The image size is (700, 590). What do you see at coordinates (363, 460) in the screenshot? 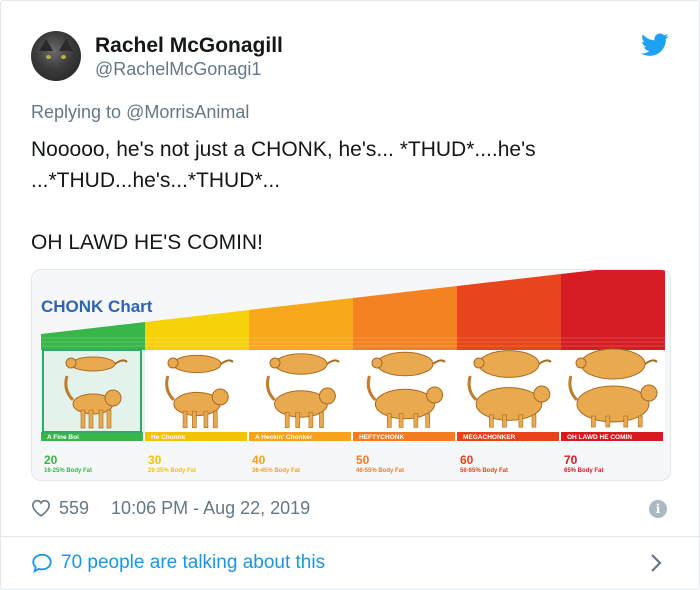
I see `category-value: 50` at bounding box center [363, 460].